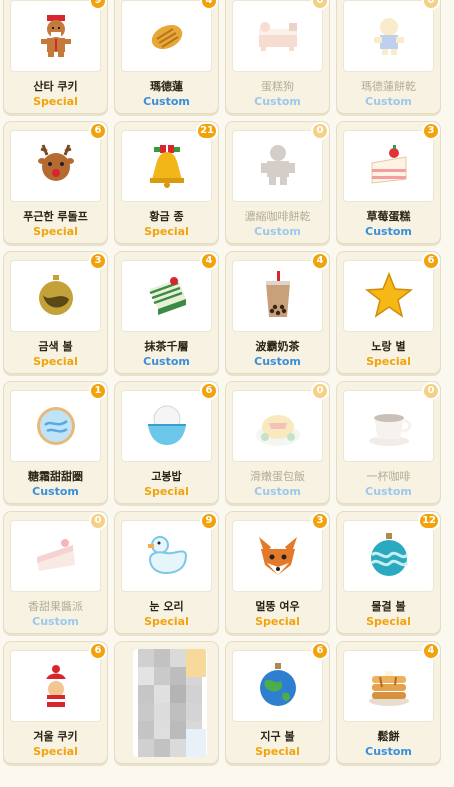  What do you see at coordinates (166, 606) in the screenshot?
I see `card-name: 눈 오리` at bounding box center [166, 606].